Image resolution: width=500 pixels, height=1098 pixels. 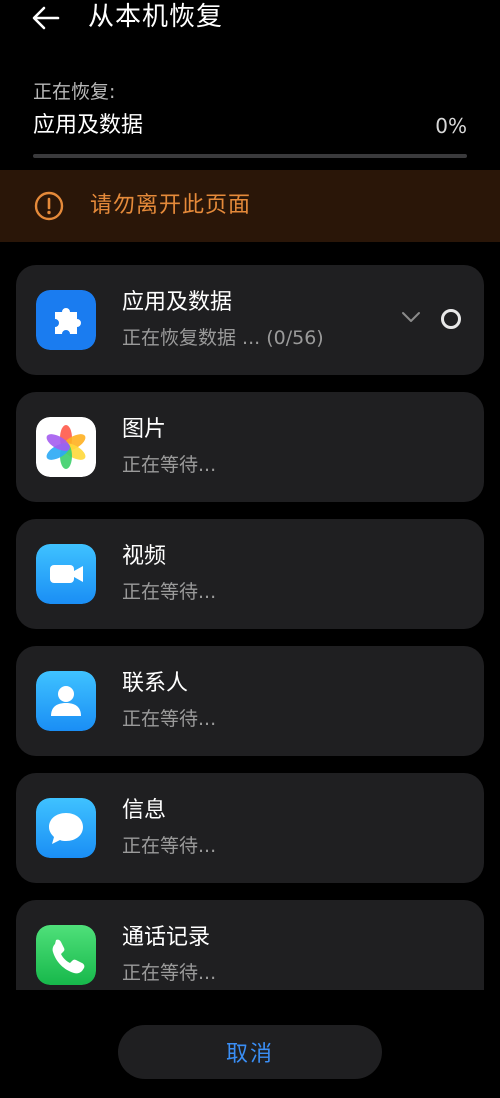 What do you see at coordinates (46, 18) in the screenshot?
I see `back-arrow-icon` at bounding box center [46, 18].